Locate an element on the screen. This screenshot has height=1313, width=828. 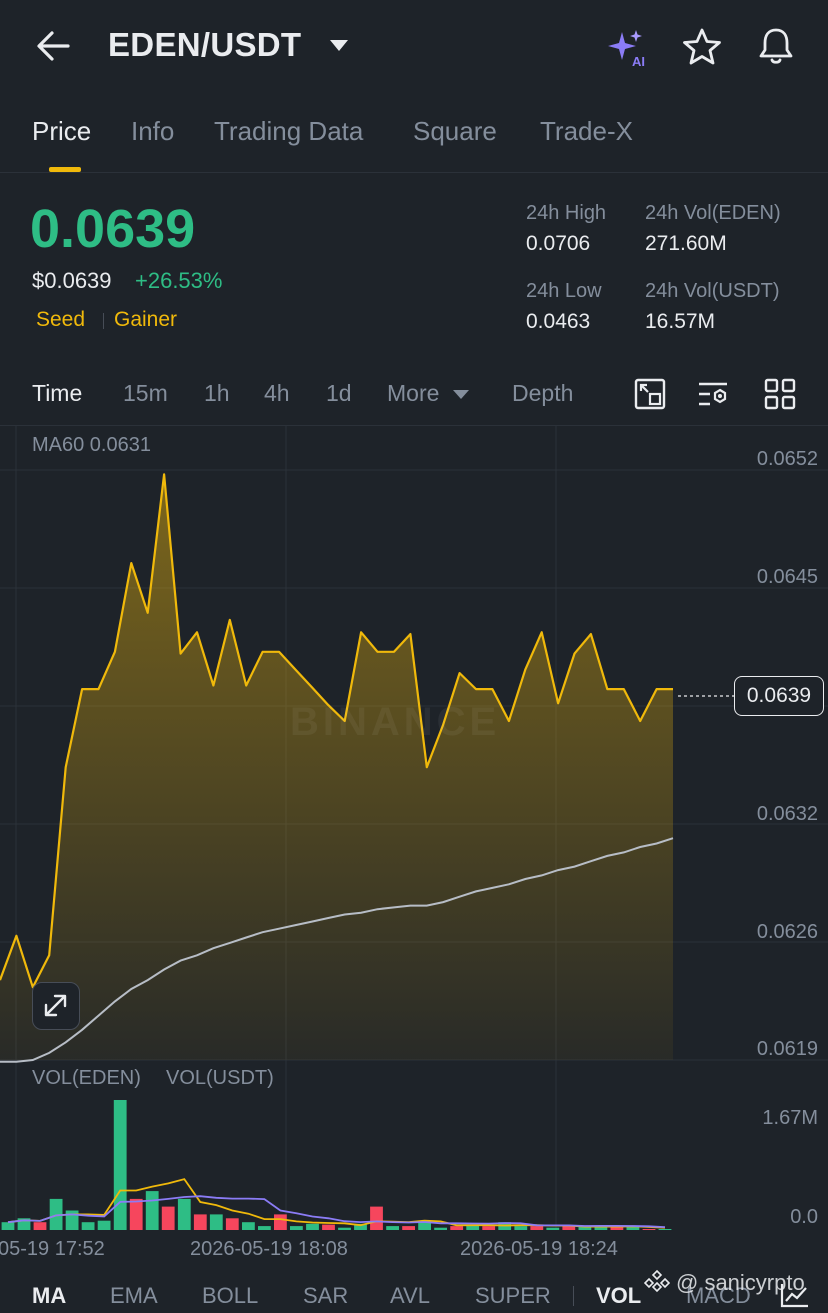
grid-layout-icon is located at coordinates (780, 394).